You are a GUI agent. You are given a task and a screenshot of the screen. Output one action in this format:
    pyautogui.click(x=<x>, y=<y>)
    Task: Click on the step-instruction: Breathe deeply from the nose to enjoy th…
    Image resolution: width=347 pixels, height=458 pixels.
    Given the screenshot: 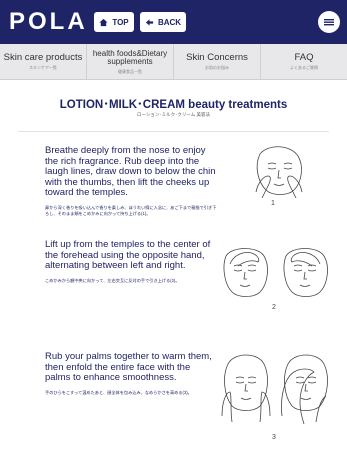 What is the action you would take?
    pyautogui.click(x=130, y=171)
    